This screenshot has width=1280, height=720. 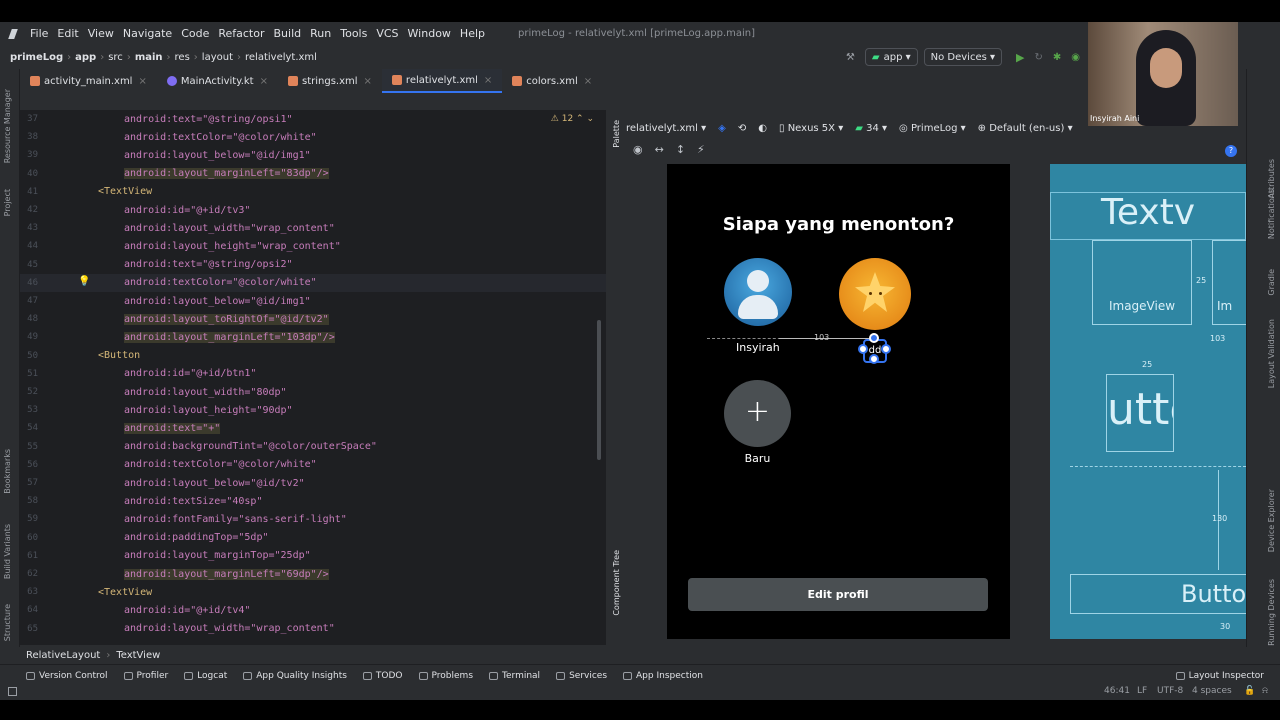 I want to click on tab-colors: colors.xml ×, so click(x=552, y=81).